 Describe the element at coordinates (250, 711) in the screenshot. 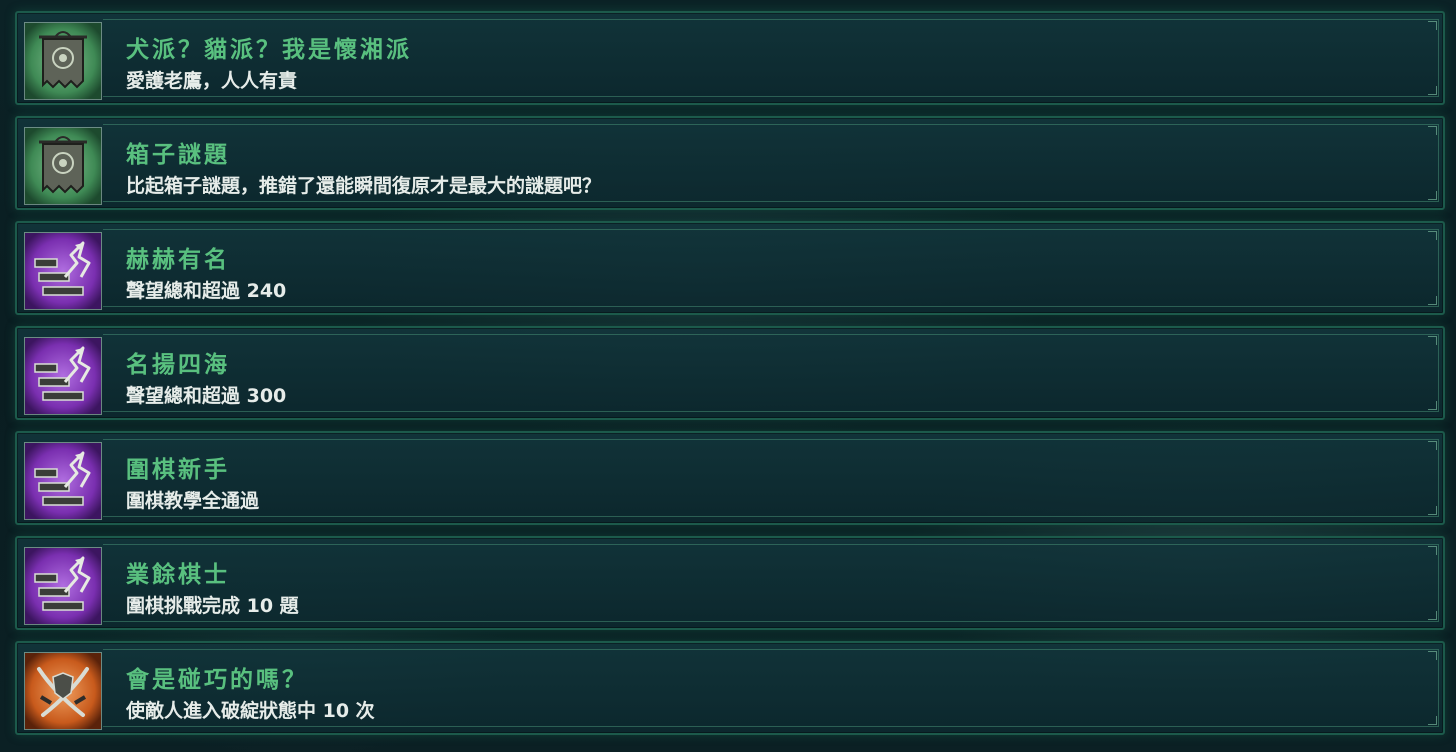

I see `achievement-description: 使敵人進入破綻狀態中 10 次` at that location.